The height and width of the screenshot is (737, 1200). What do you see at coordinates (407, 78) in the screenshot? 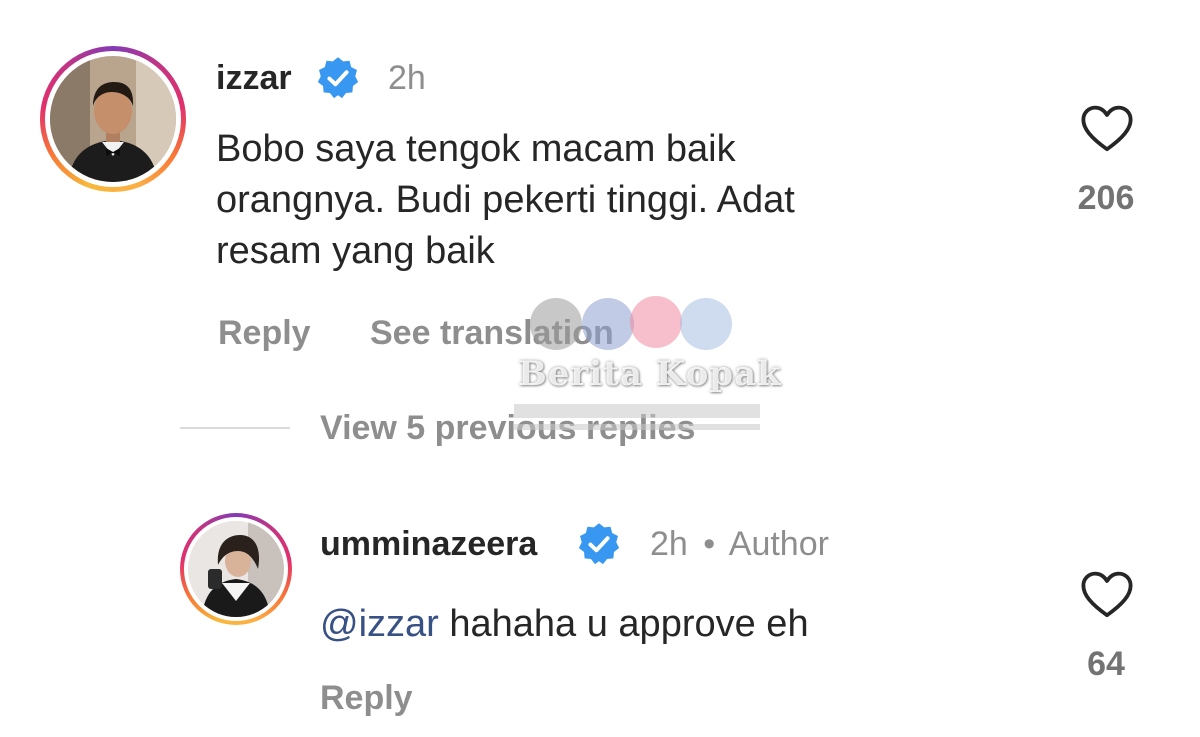
I see `comment-time: 2h` at bounding box center [407, 78].